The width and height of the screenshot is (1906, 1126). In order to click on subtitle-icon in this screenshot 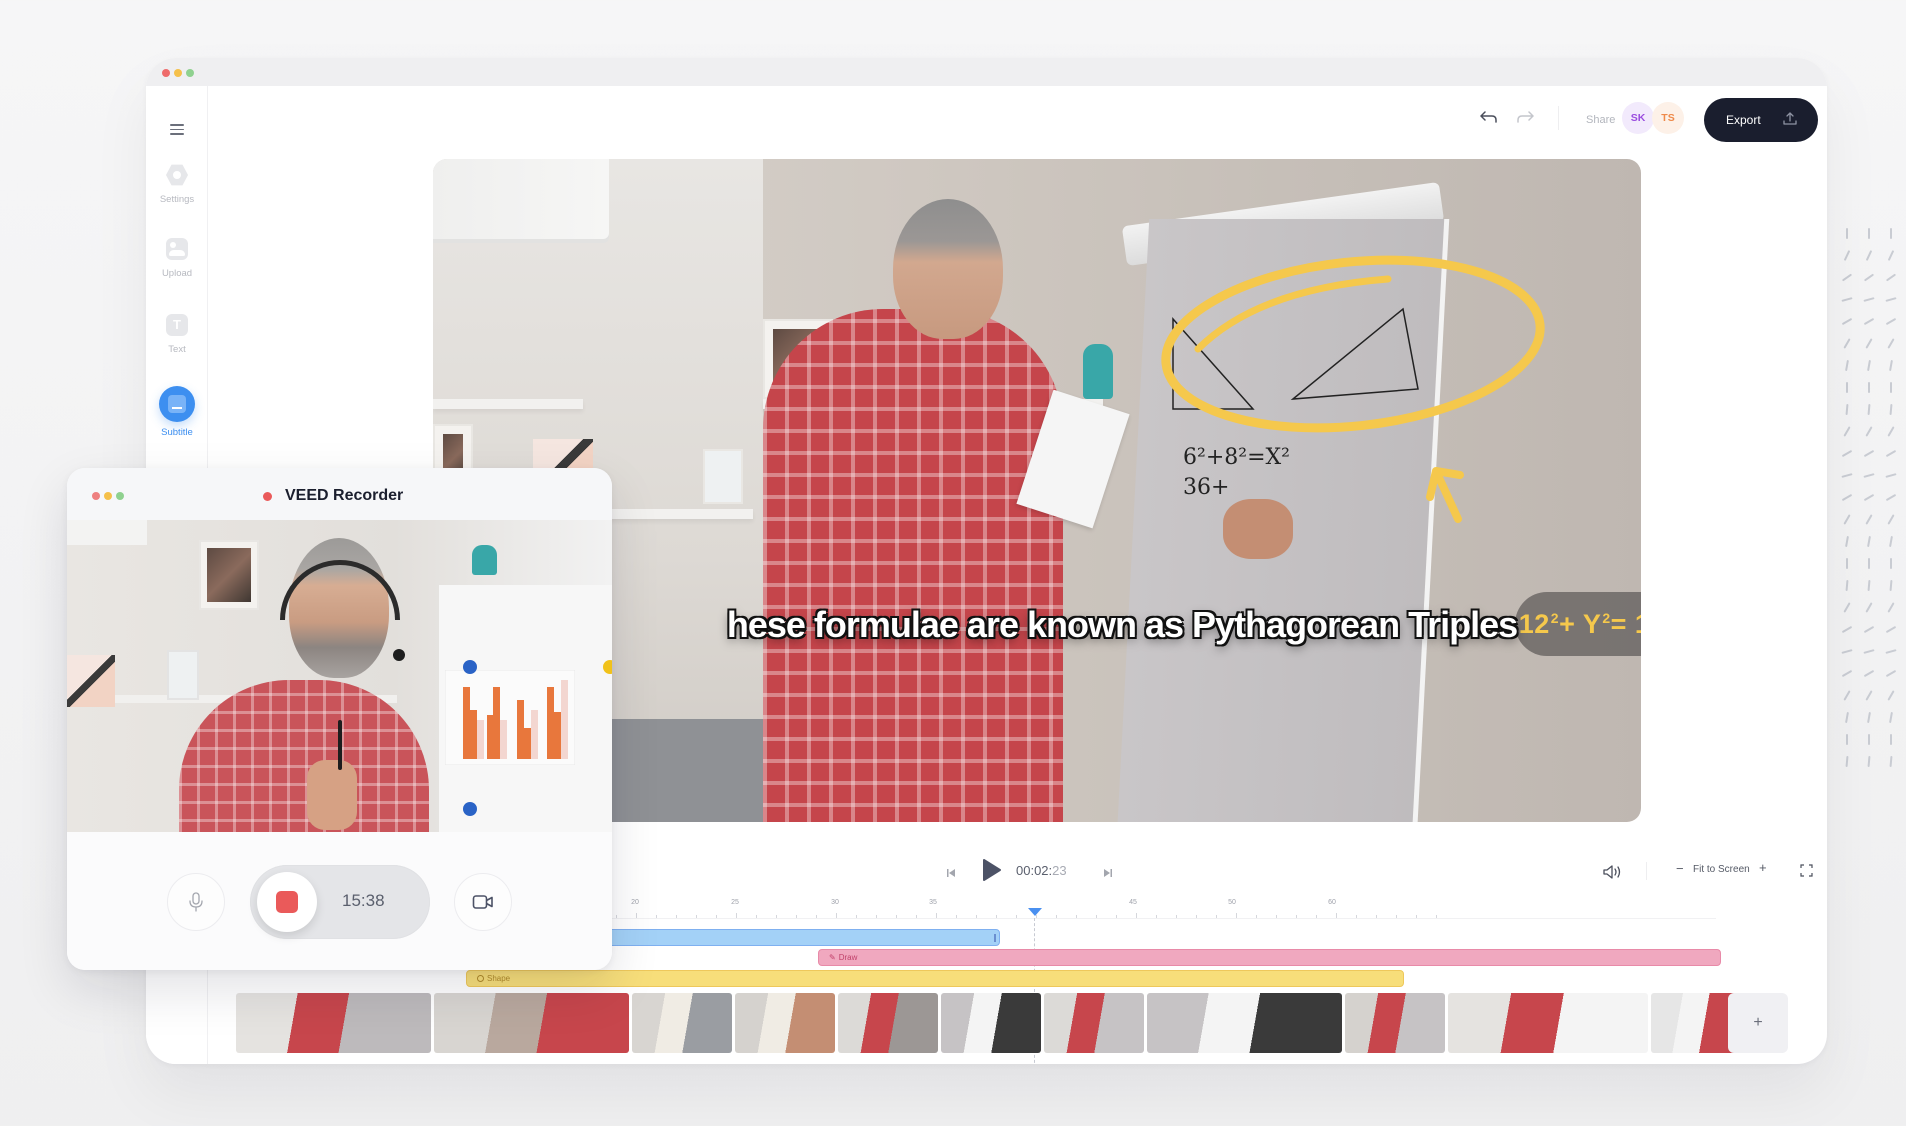, I will do `click(177, 404)`.